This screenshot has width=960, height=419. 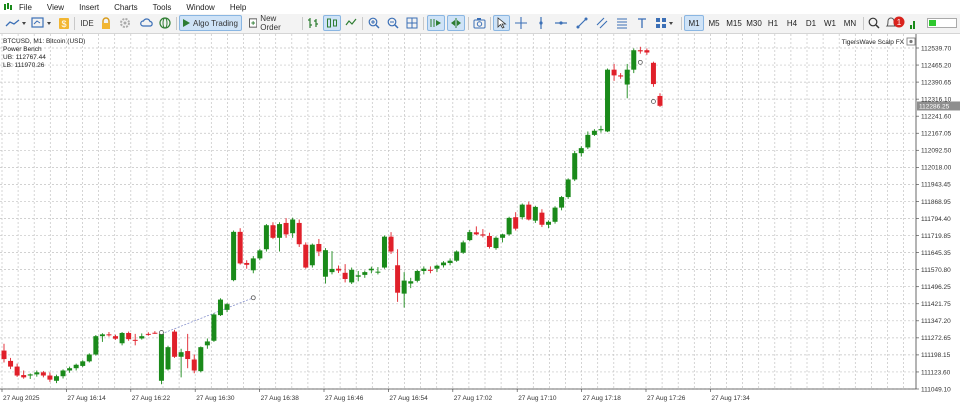 What do you see at coordinates (730, 398) in the screenshot?
I see `time-tick-label: 27 Aug 17:34` at bounding box center [730, 398].